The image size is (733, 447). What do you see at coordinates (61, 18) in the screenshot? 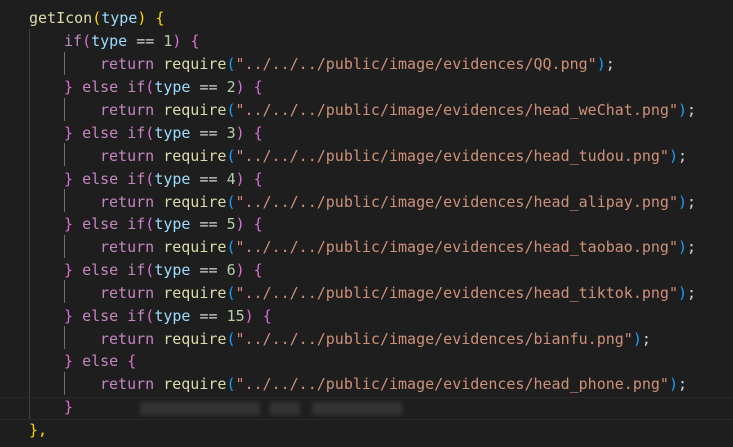
I see `function-name: getIcon` at bounding box center [61, 18].